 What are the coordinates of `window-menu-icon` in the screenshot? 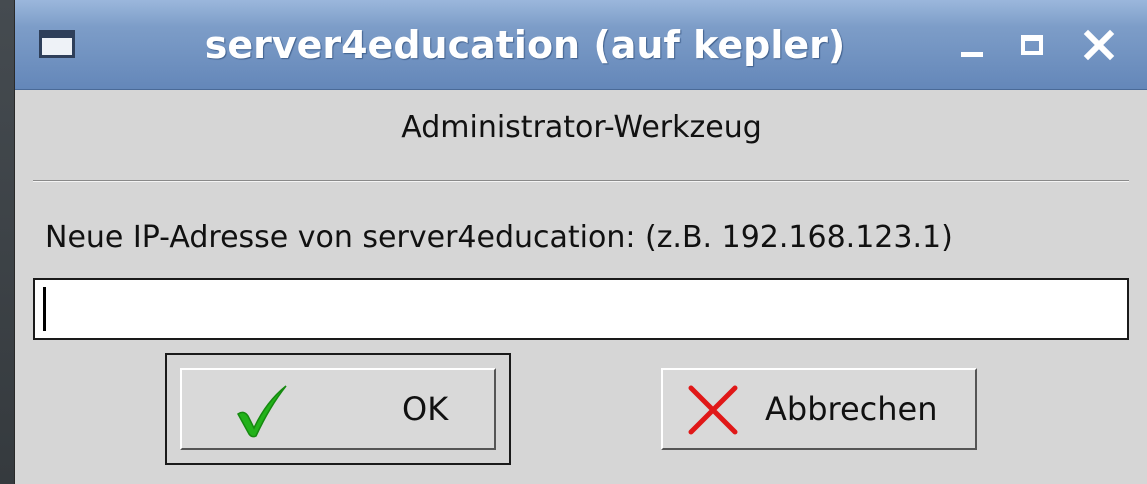 It's located at (57, 44).